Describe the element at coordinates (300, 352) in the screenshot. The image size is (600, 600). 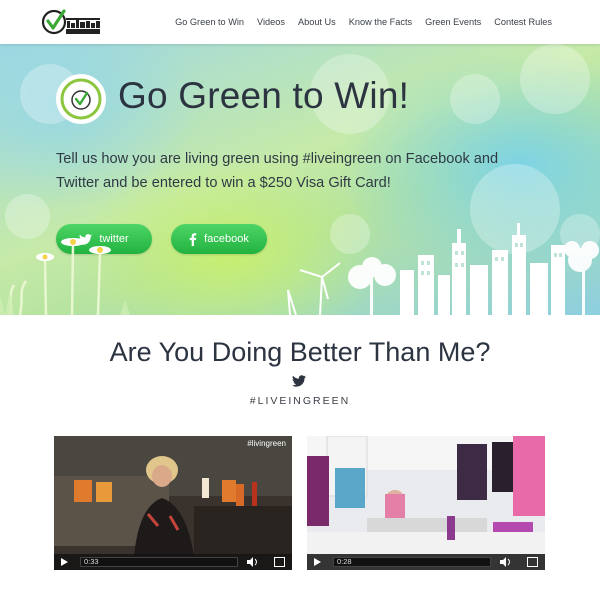
I see `section-title: Are You Doing Better Than Me?` at that location.